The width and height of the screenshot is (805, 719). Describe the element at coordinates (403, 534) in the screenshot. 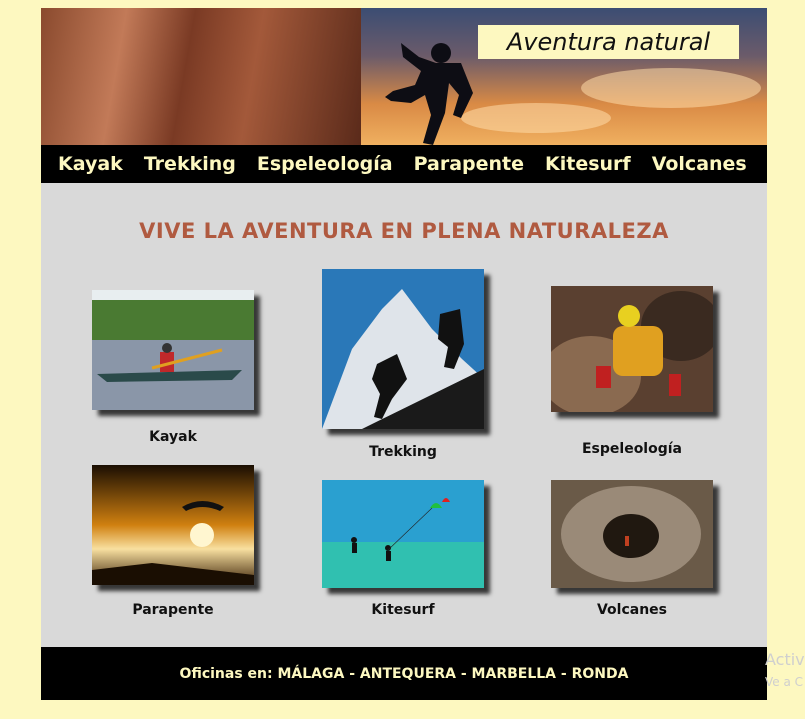

I see `kitesurf-photo` at that location.